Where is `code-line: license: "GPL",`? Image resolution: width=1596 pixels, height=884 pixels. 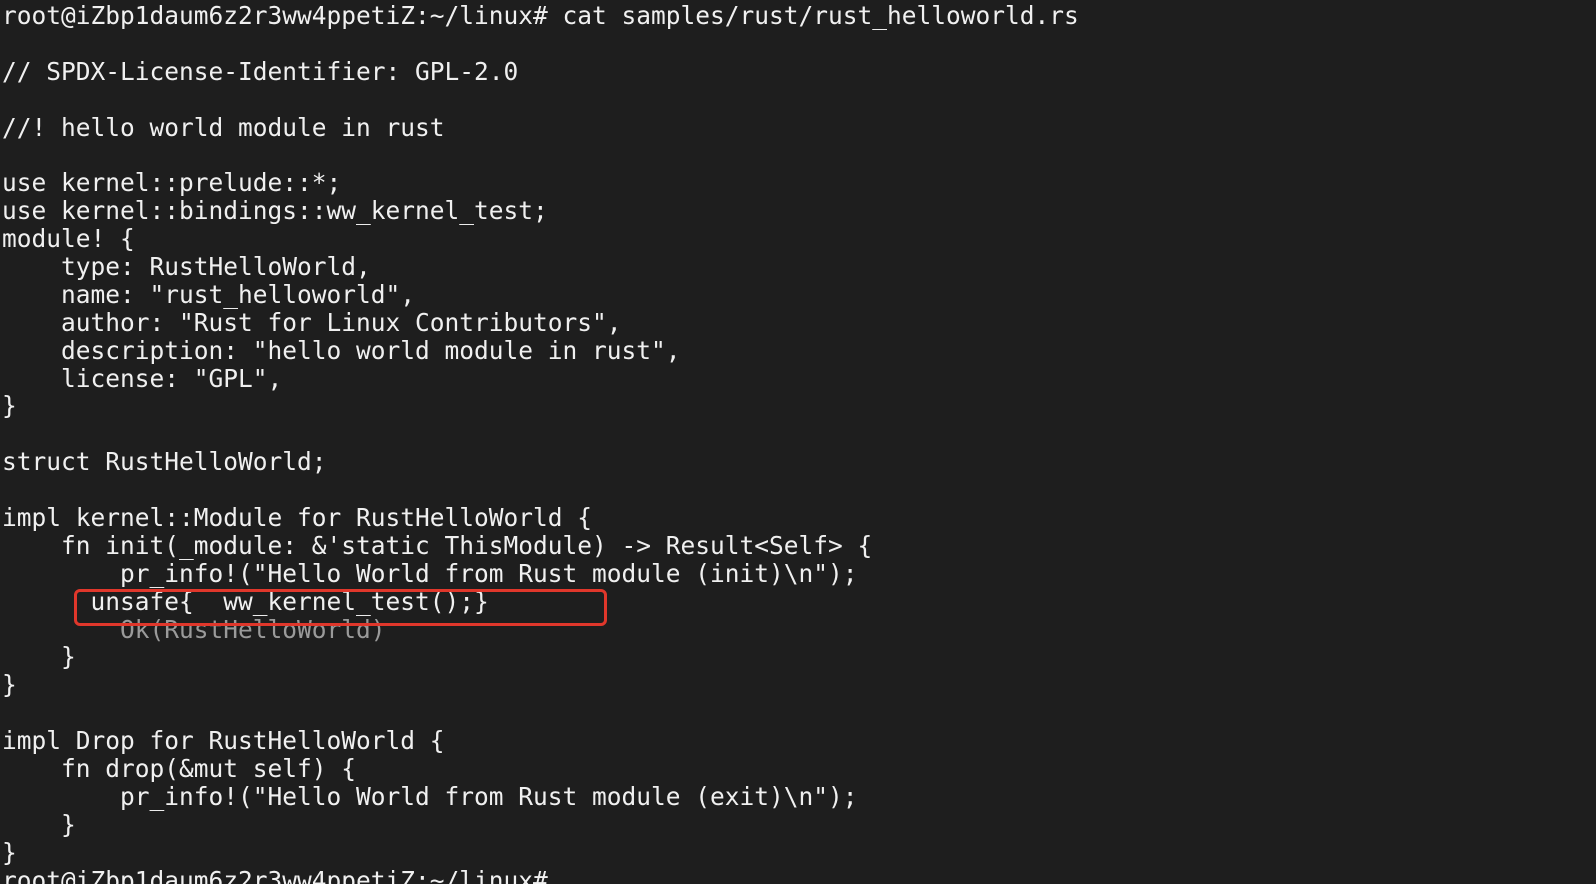
code-line: license: "GPL", is located at coordinates (142, 378).